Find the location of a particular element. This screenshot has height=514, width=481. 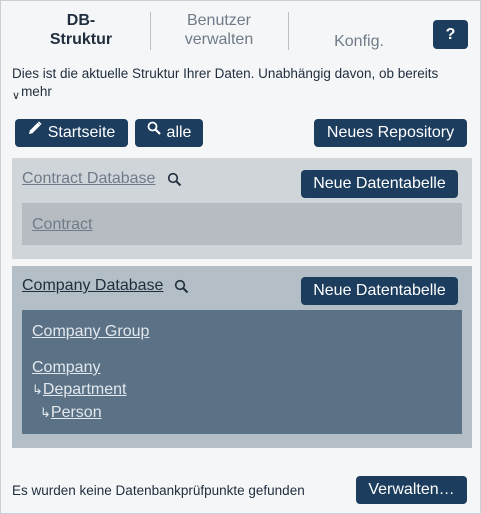

search-icon is located at coordinates (154, 131).